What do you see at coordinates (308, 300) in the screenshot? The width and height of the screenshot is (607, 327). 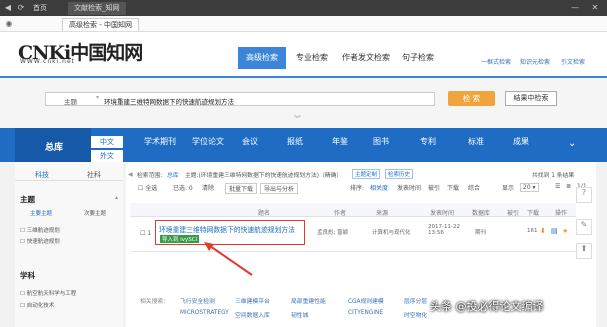 I see `related-item: 局部重建性能` at bounding box center [308, 300].